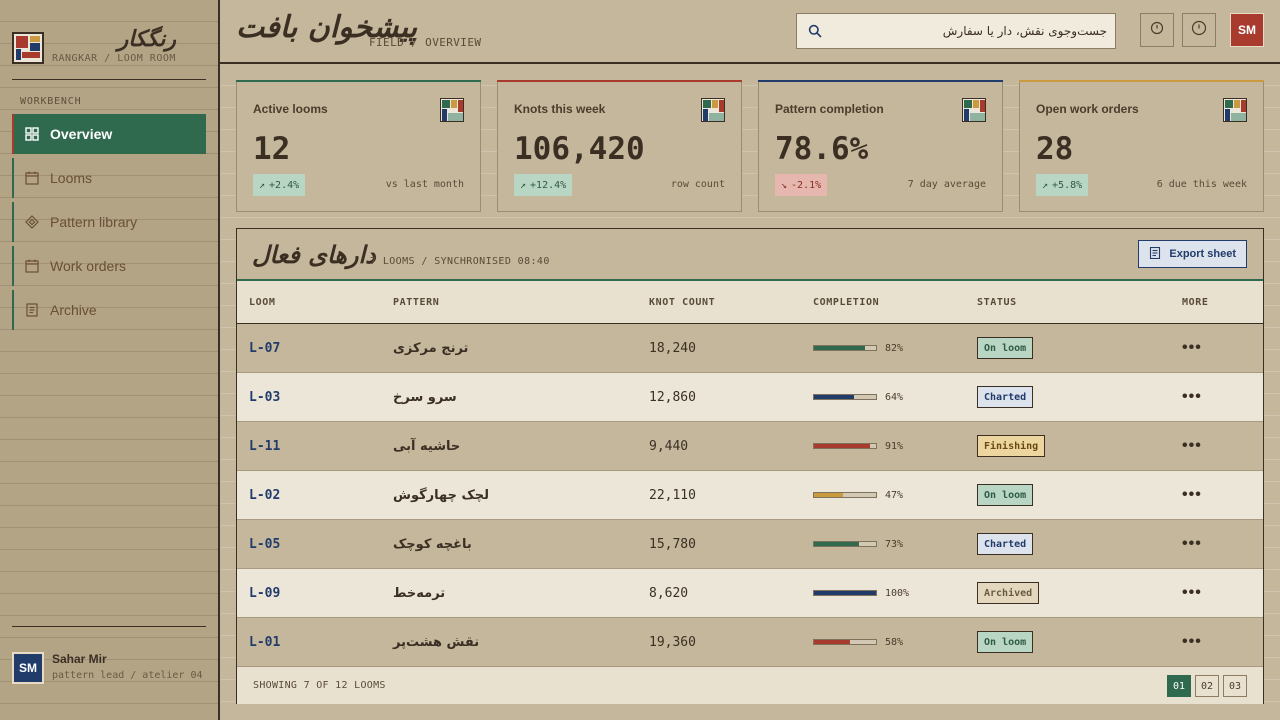 This screenshot has width=1280, height=720. I want to click on pattern-name: سرو سرخ, so click(425, 397).